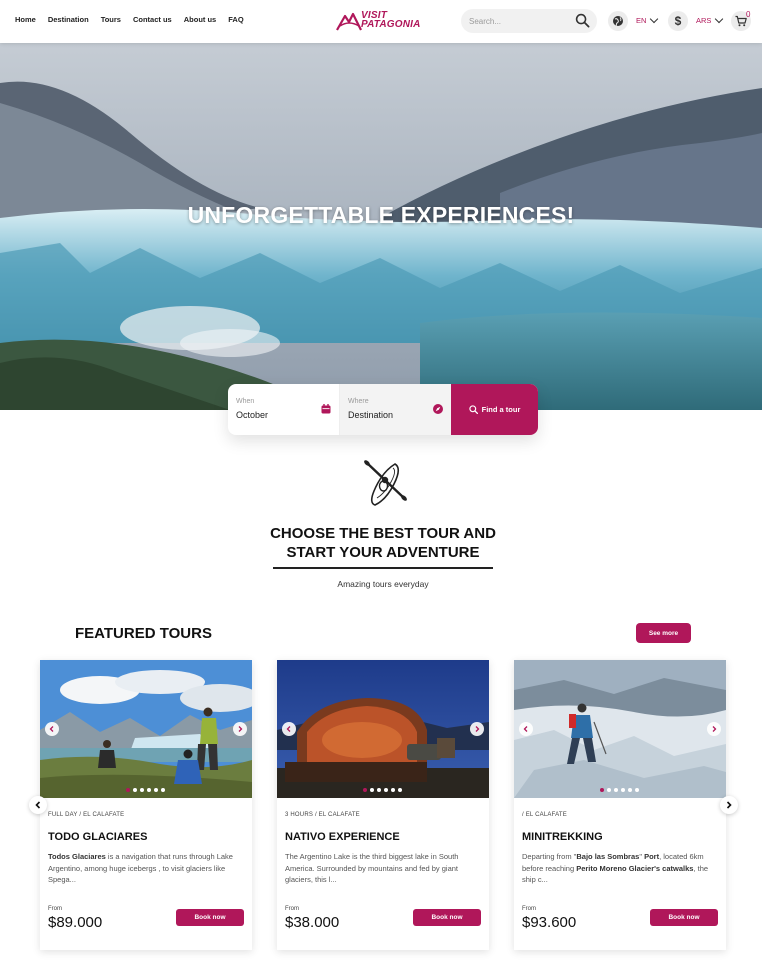 The height and width of the screenshot is (963, 762). What do you see at coordinates (111, 19) in the screenshot?
I see `nav-tours: Tours` at bounding box center [111, 19].